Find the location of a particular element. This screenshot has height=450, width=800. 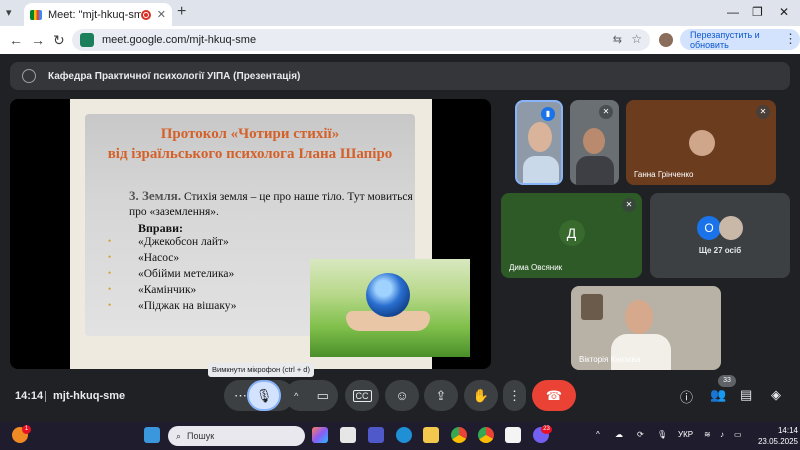

list-item: • «Камінчик» is located at coordinates (152, 290).